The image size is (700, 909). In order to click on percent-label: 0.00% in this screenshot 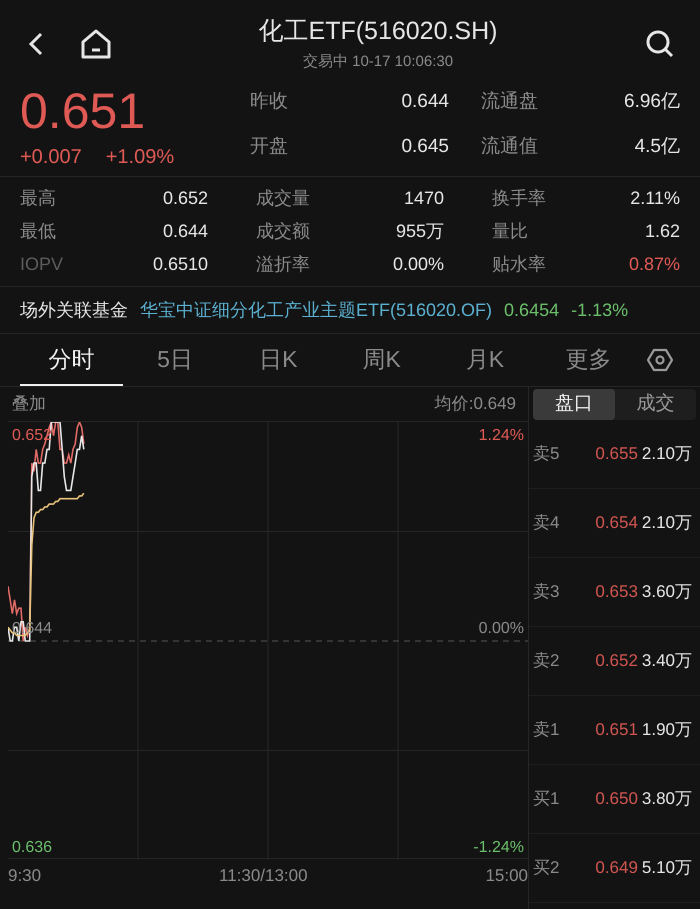, I will do `click(501, 629)`.